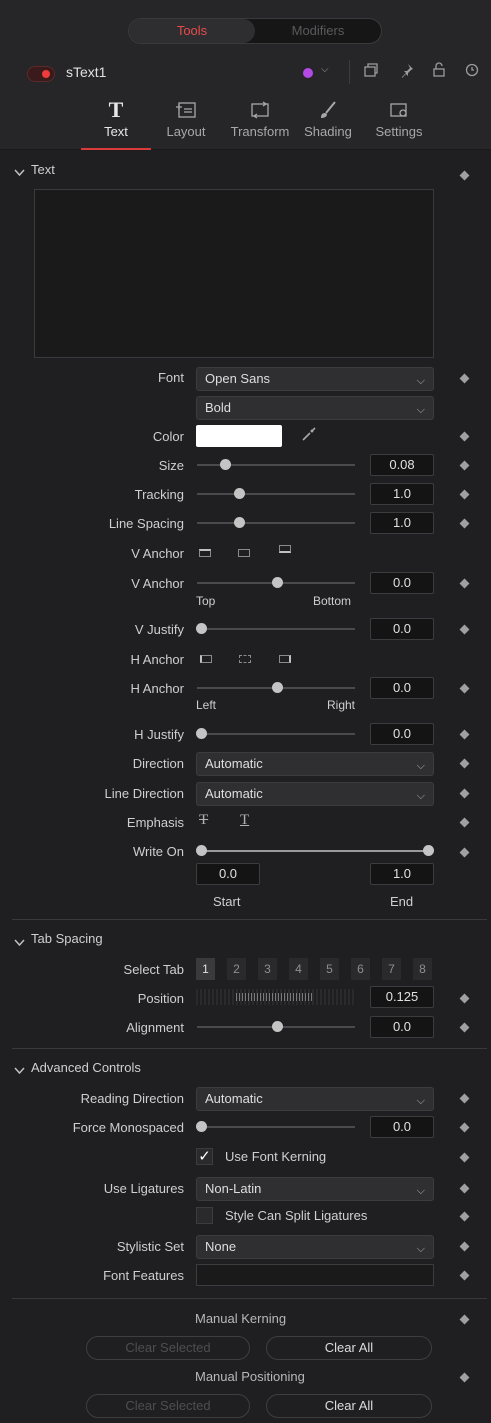 This screenshot has width=491, height=1423. What do you see at coordinates (276, 997) in the screenshot?
I see `position-jog-wheel` at bounding box center [276, 997].